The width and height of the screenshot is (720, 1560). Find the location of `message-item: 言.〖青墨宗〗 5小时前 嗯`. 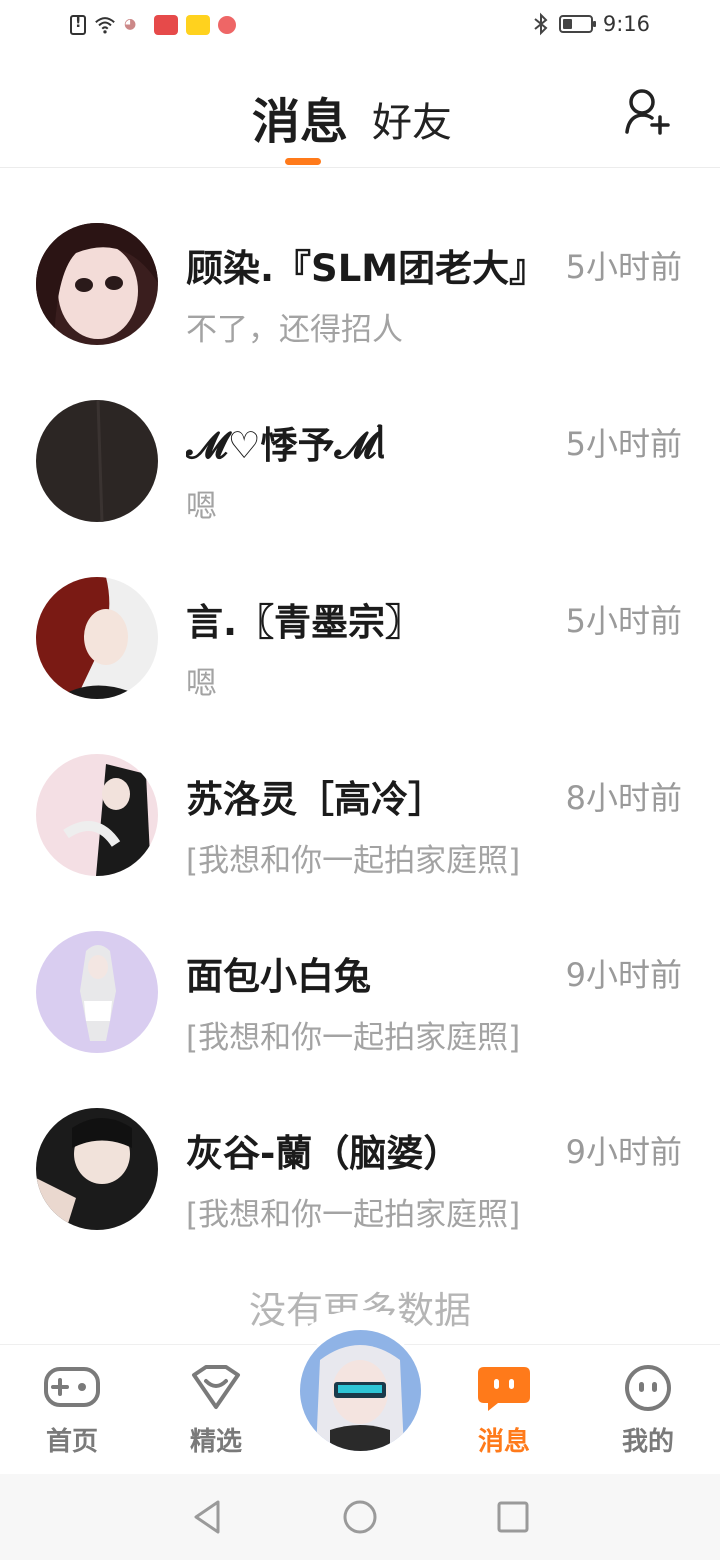

message-item: 言.〖青墨宗〗 5小时前 嗯 is located at coordinates (360, 662).